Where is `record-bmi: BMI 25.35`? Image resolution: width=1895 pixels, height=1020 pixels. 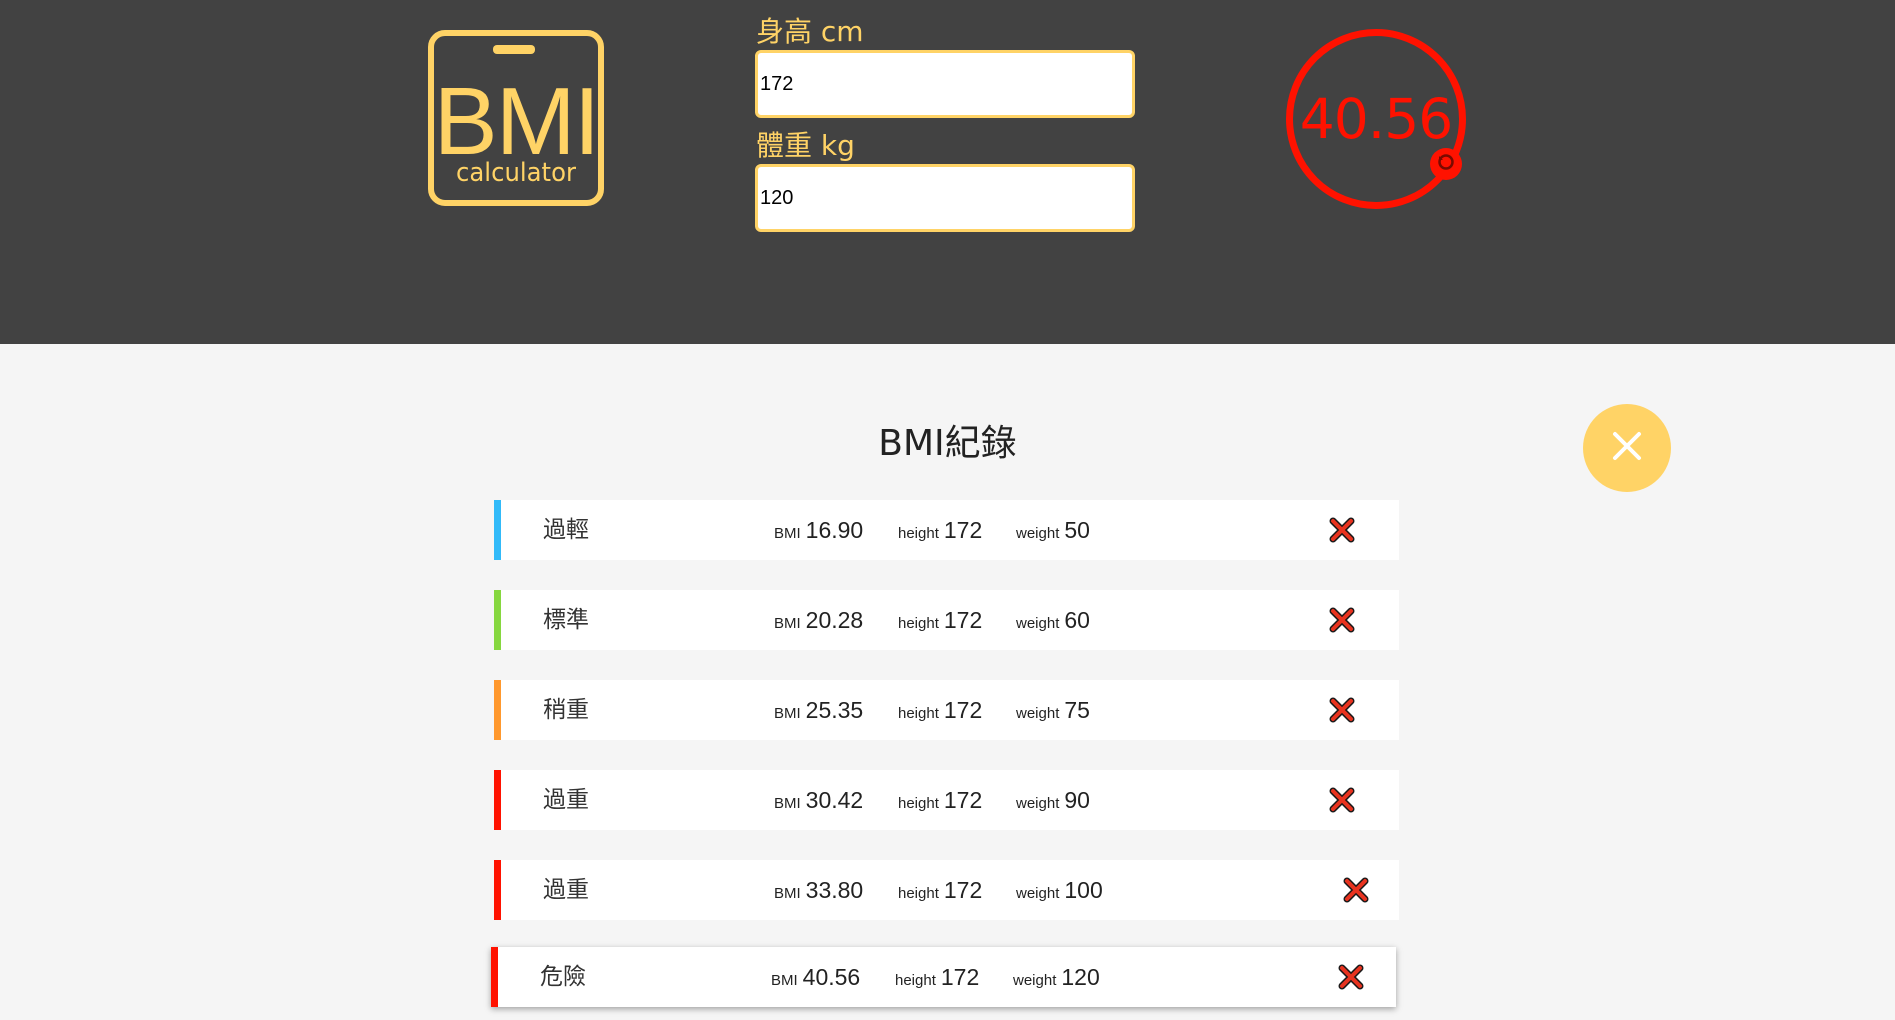 record-bmi: BMI 25.35 is located at coordinates (818, 712).